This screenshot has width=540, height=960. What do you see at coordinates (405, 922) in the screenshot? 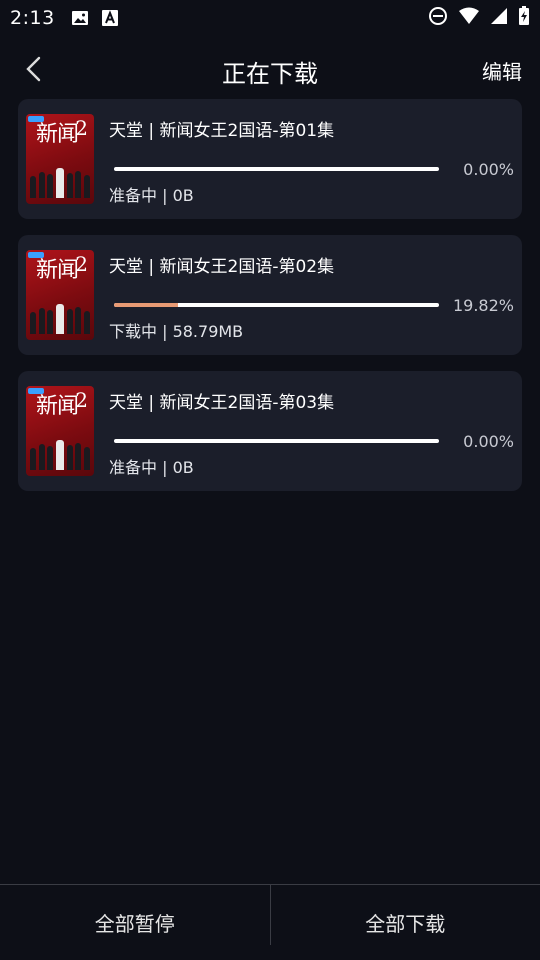
I see `download-all-button: 全部下载` at bounding box center [405, 922].